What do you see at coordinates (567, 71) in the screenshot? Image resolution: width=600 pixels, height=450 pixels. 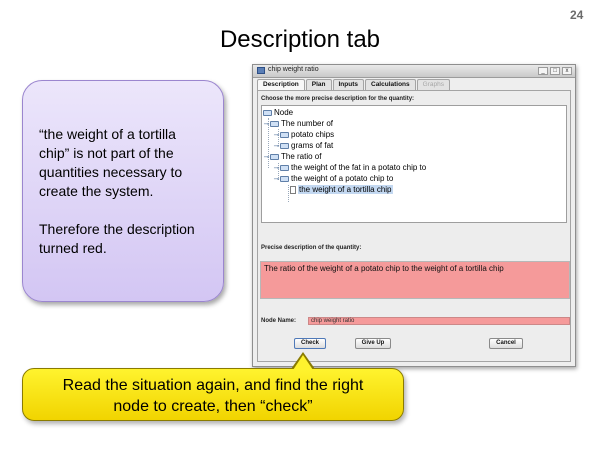 I see `close-button: x` at bounding box center [567, 71].